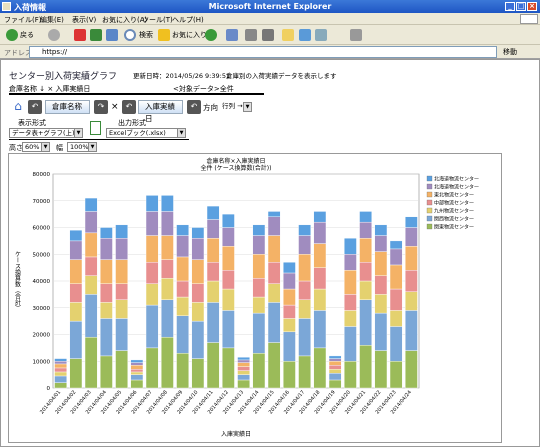  I want to click on height-label: 高さ, so click(16, 148).